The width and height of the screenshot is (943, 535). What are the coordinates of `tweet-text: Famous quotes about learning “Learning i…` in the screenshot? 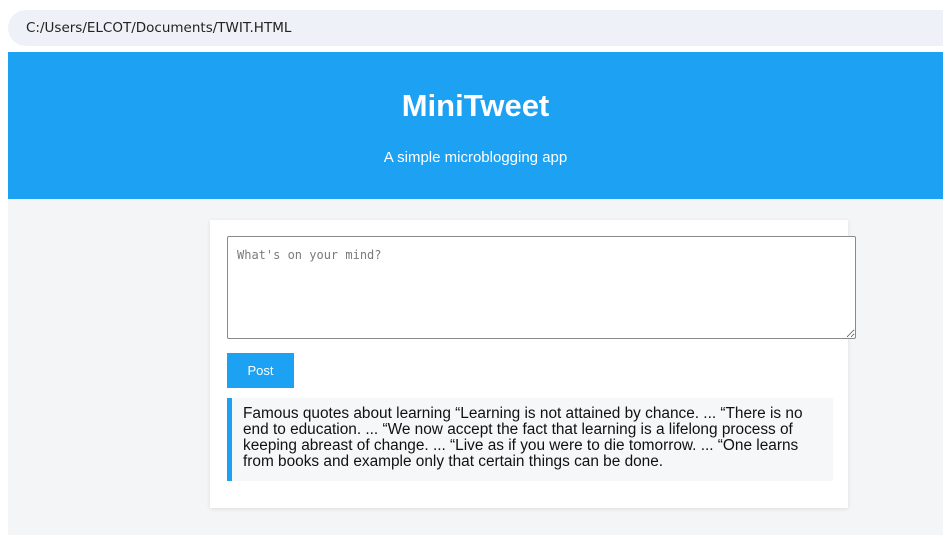 It's located at (523, 437).